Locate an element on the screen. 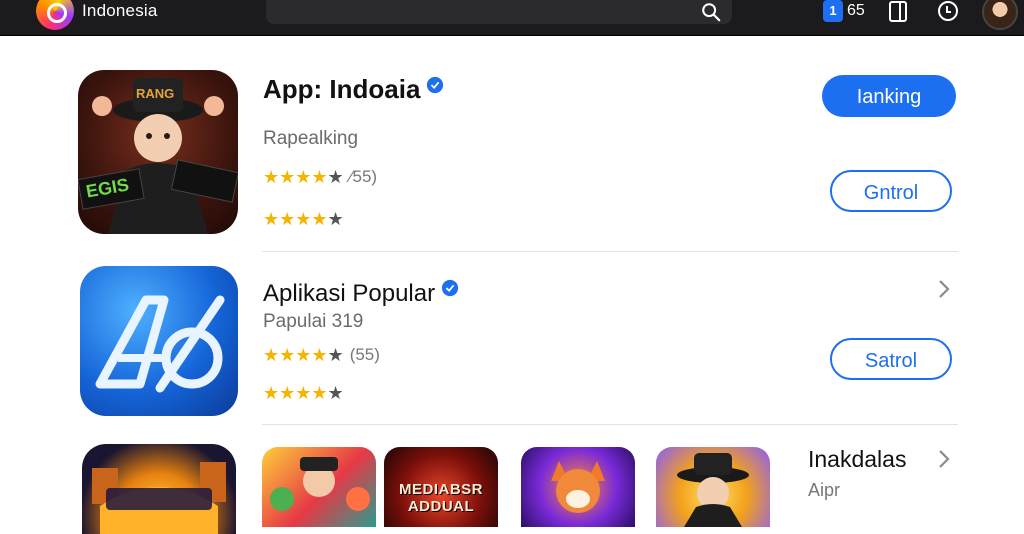 This screenshot has height=534, width=1024. app-title-text: Aplikasi Popular is located at coordinates (349, 293).